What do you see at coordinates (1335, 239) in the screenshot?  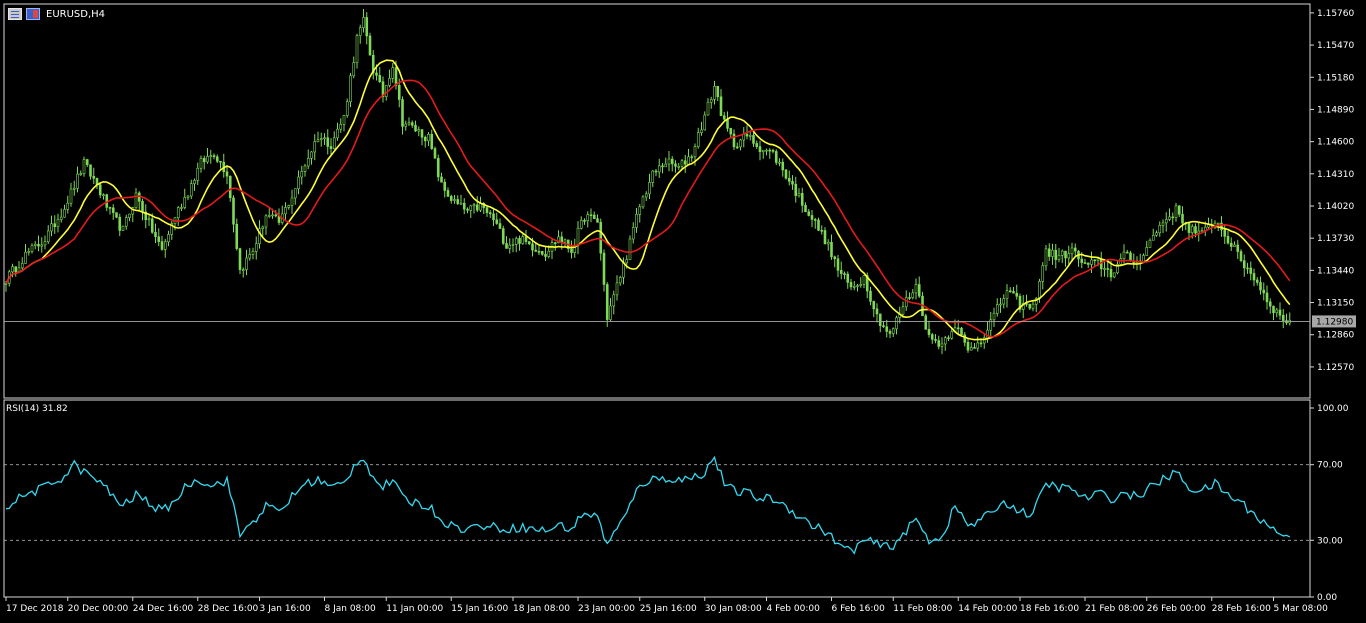 I see `price-tick-label: 1.13730` at bounding box center [1335, 239].